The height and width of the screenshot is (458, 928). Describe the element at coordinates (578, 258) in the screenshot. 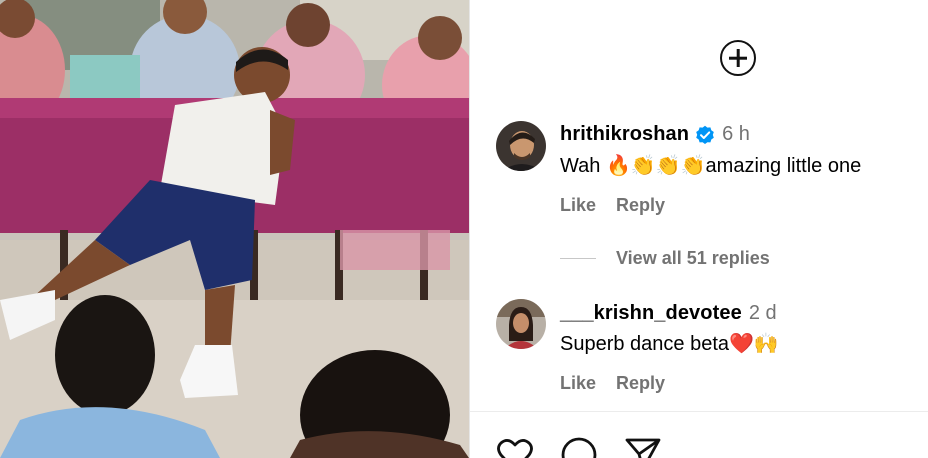

I see `replies-line` at that location.